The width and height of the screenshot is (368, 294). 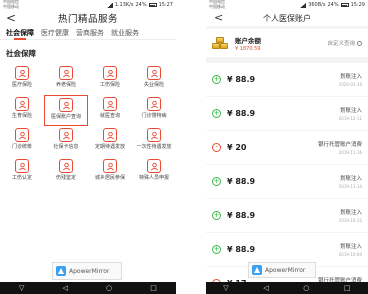 What do you see at coordinates (153, 85) in the screenshot?
I see `service-item-label: 失业保险` at bounding box center [153, 85].